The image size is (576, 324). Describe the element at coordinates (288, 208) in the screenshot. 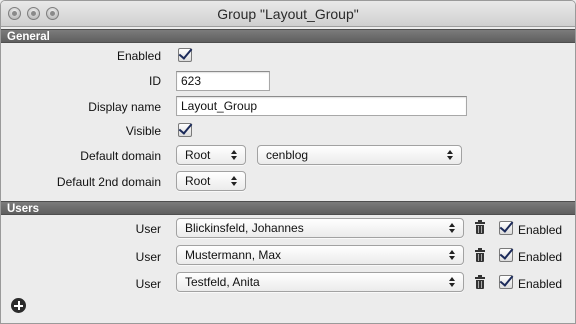

I see `section-header-users: Users` at that location.